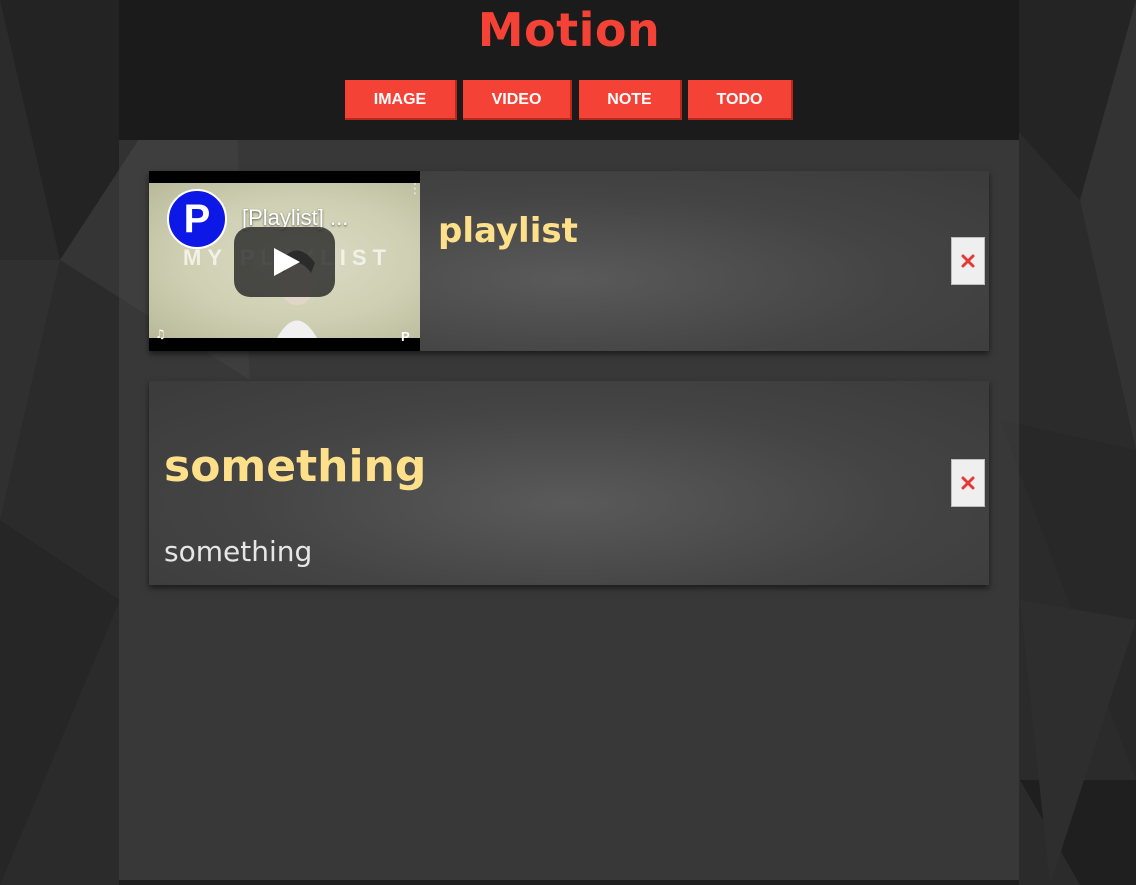  Describe the element at coordinates (160, 334) in the screenshot. I see `music-icon: ♫` at that location.